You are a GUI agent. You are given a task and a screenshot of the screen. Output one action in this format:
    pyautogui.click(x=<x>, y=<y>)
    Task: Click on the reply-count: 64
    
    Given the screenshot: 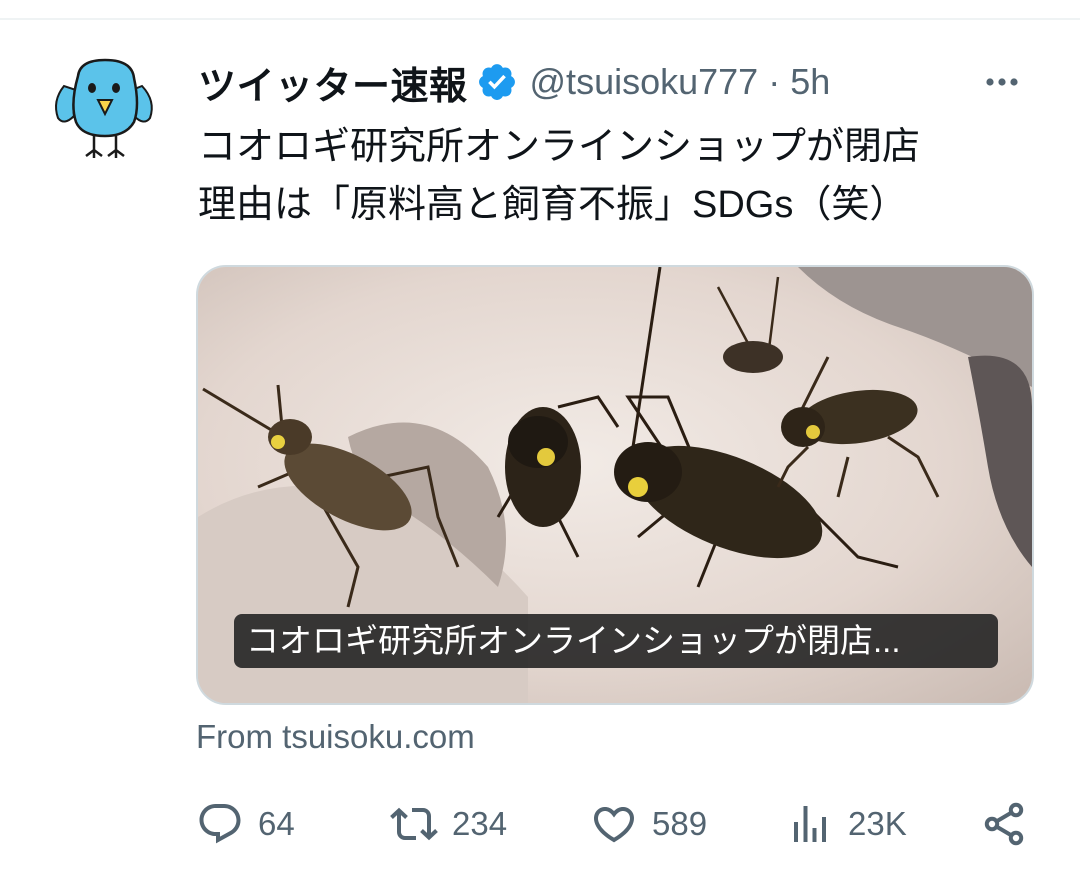 What is the action you would take?
    pyautogui.click(x=276, y=823)
    